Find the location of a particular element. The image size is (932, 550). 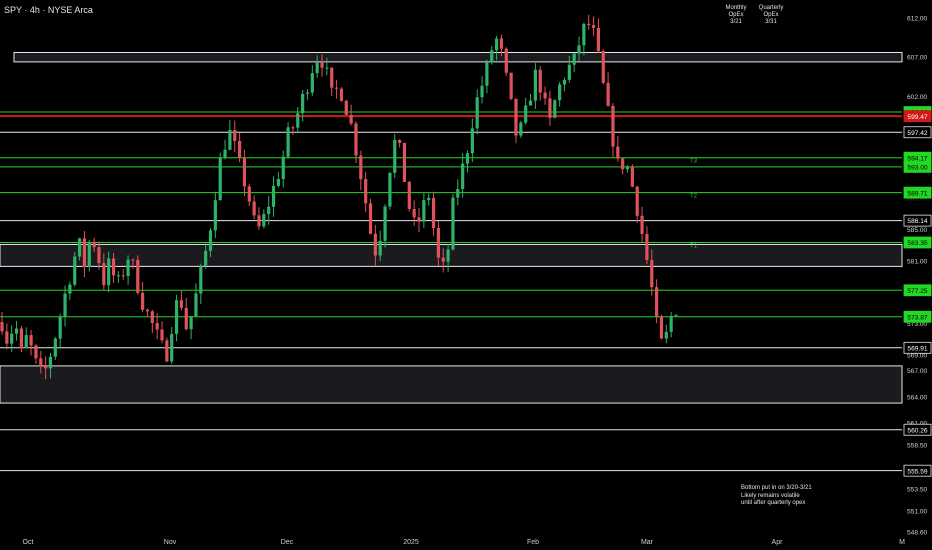

monthly-opex-line-3: 3/21 is located at coordinates (736, 22).